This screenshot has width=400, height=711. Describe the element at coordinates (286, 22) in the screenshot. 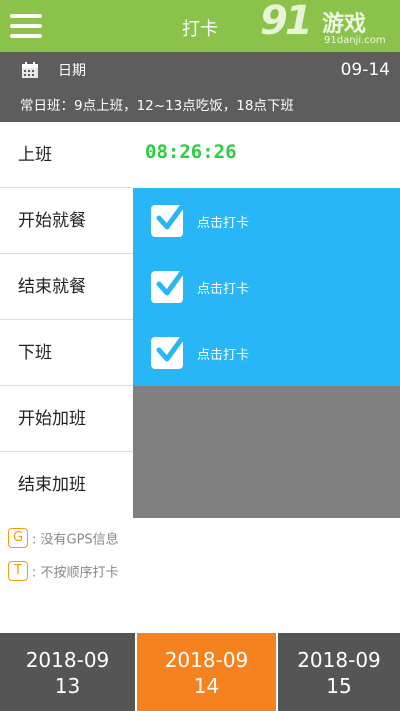

I see `watermark-digits: 91` at that location.